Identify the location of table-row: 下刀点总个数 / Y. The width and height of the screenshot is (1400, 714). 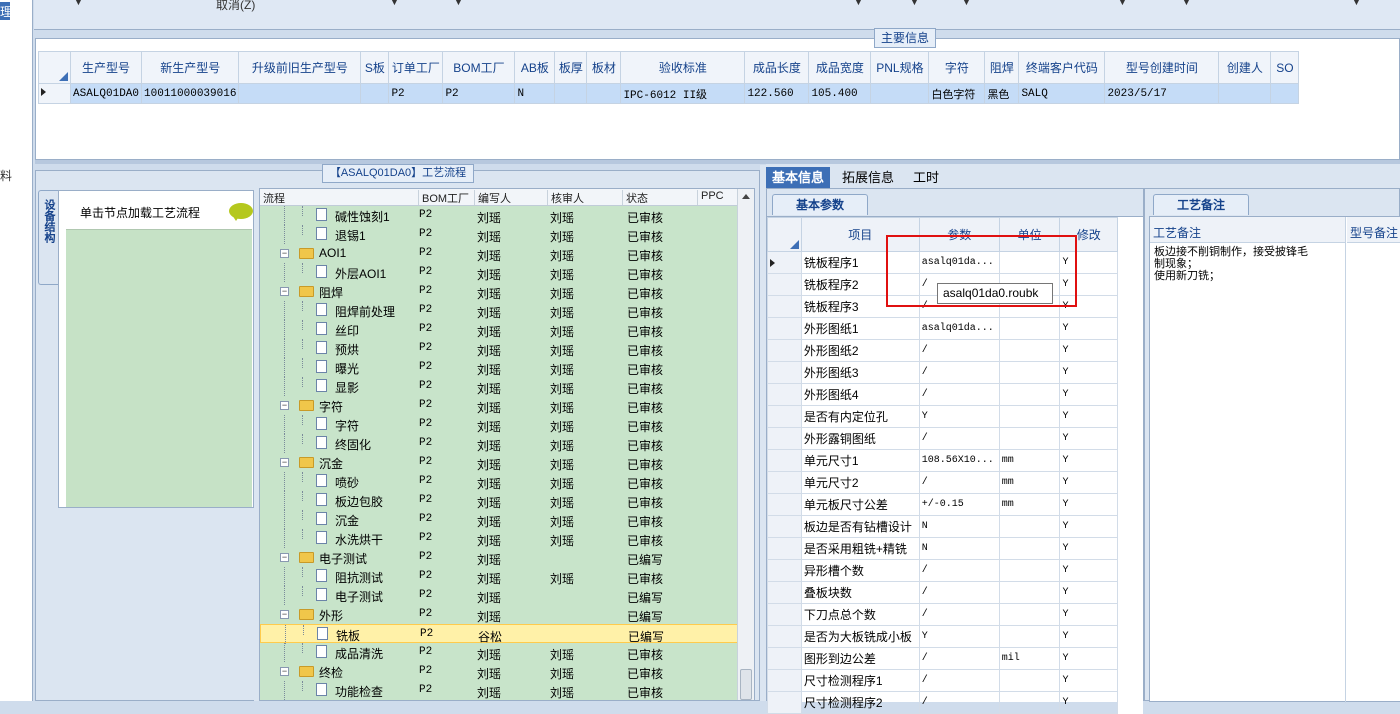
(955, 614).